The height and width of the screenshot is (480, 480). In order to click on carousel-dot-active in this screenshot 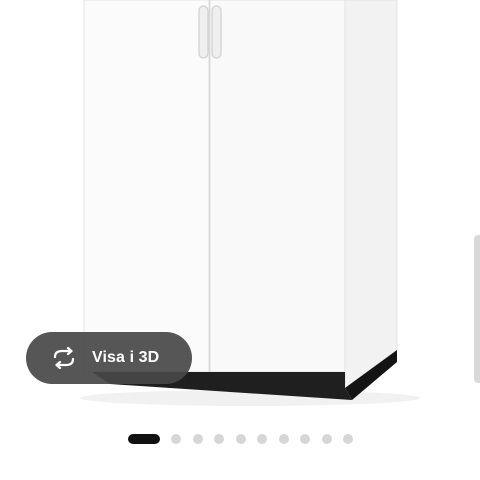, I will do `click(144, 439)`.